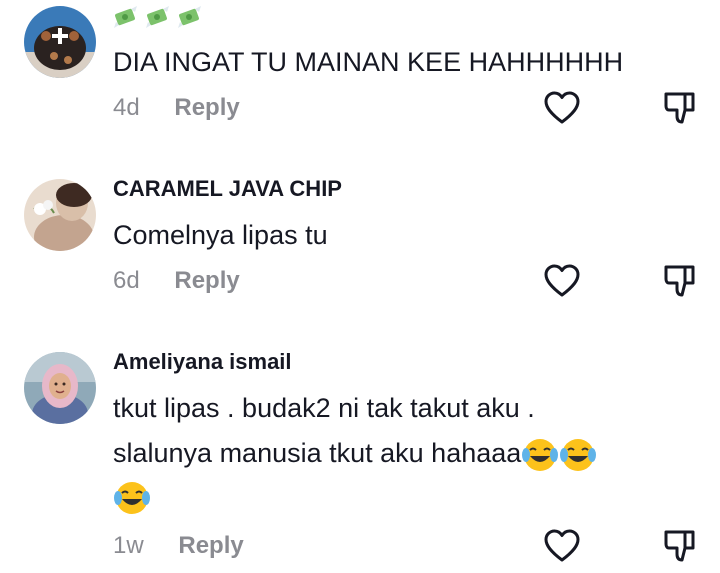  I want to click on comment-meta: 4d Reply, so click(176, 108).